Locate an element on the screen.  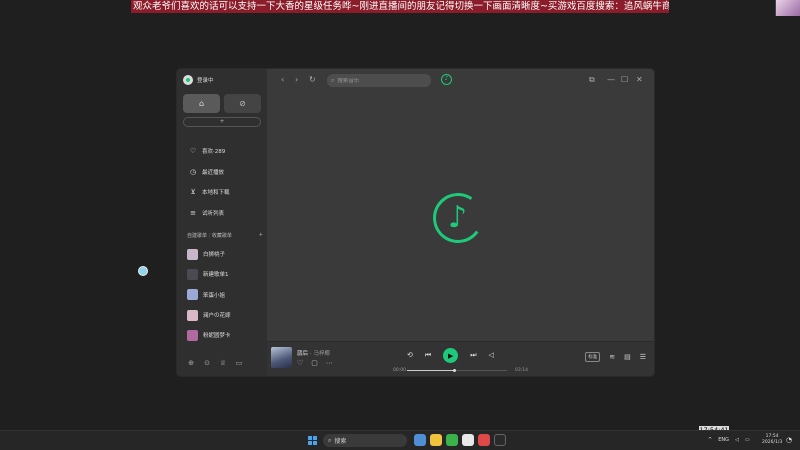
streamer-avatar is located at coordinates (787, 8).